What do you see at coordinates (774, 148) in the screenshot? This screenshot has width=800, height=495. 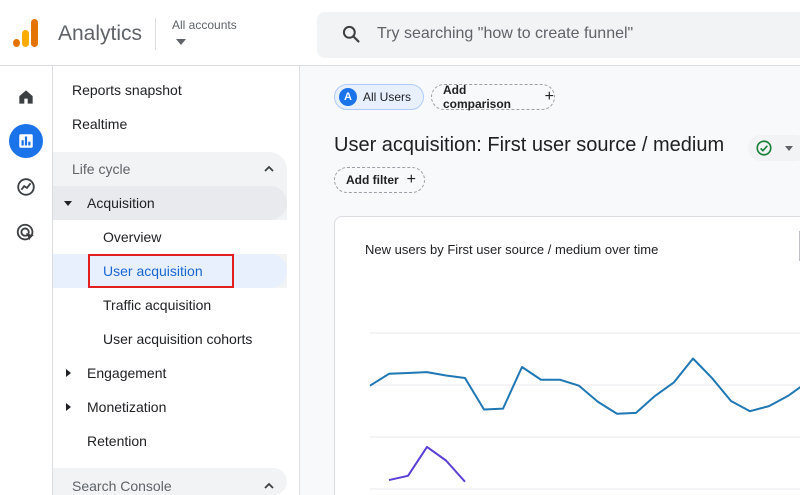 I see `report-status-dropdown` at bounding box center [774, 148].